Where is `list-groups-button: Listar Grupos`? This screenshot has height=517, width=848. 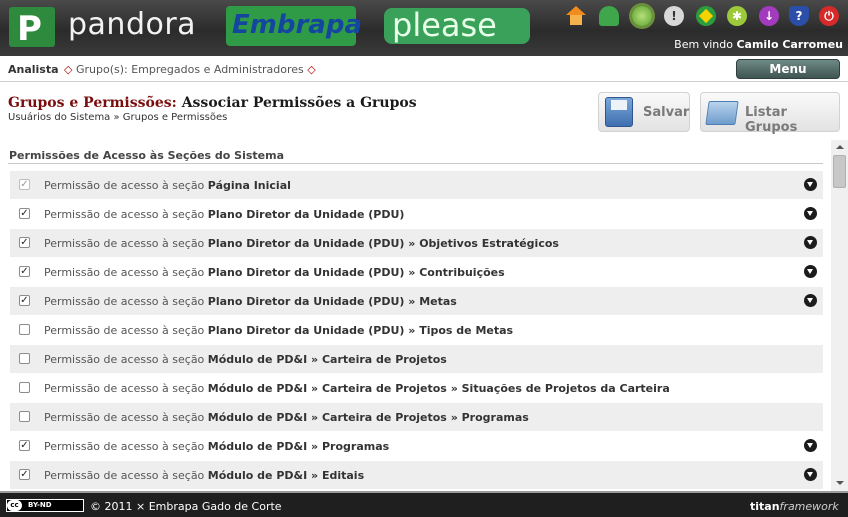
list-groups-button: Listar Grupos is located at coordinates (770, 113).